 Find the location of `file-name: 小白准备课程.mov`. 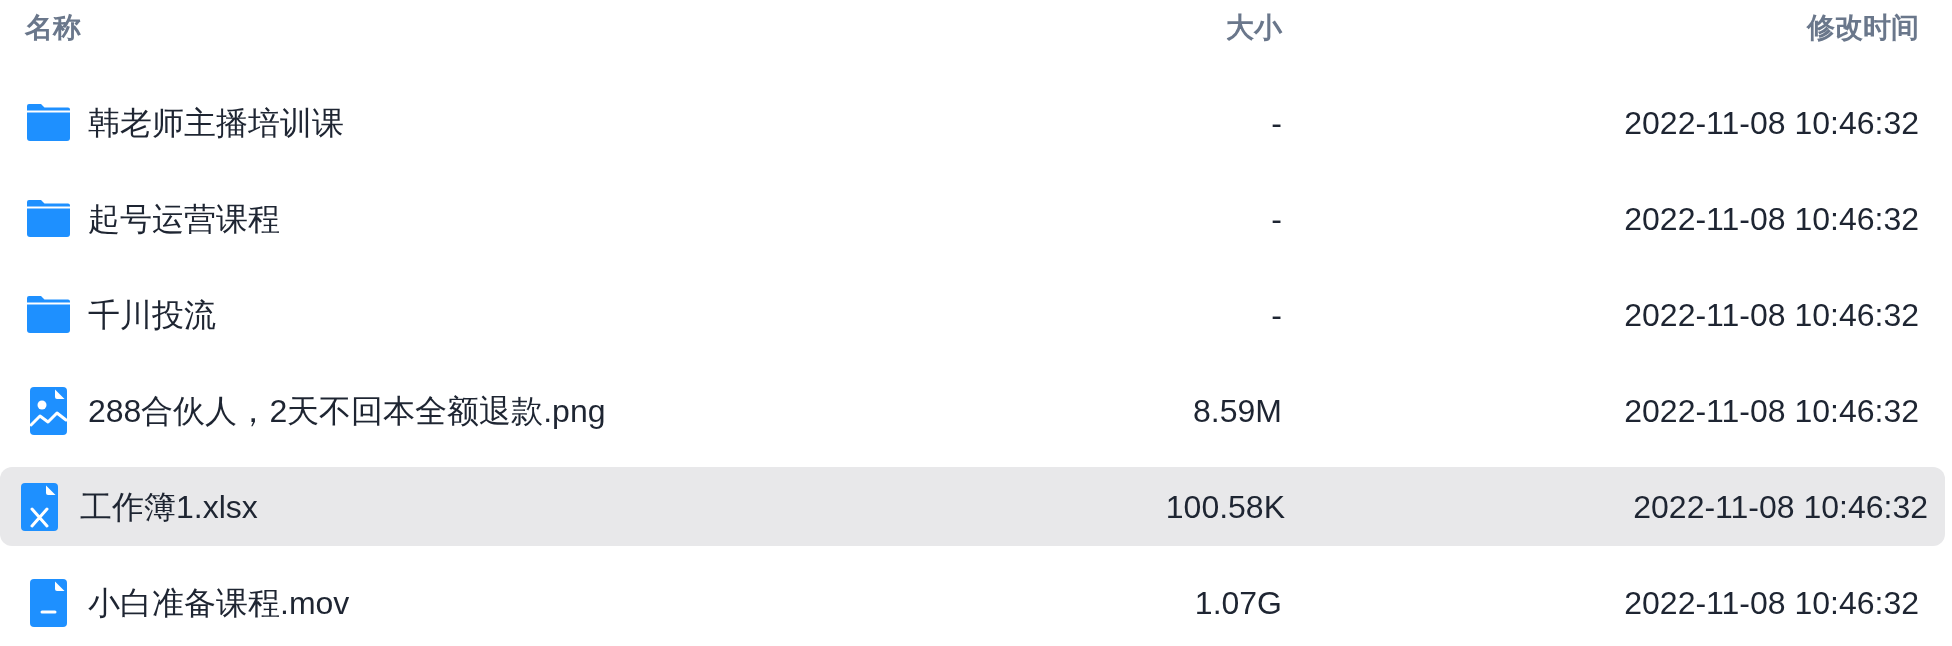

file-name: 小白准备课程.mov is located at coordinates (219, 603).